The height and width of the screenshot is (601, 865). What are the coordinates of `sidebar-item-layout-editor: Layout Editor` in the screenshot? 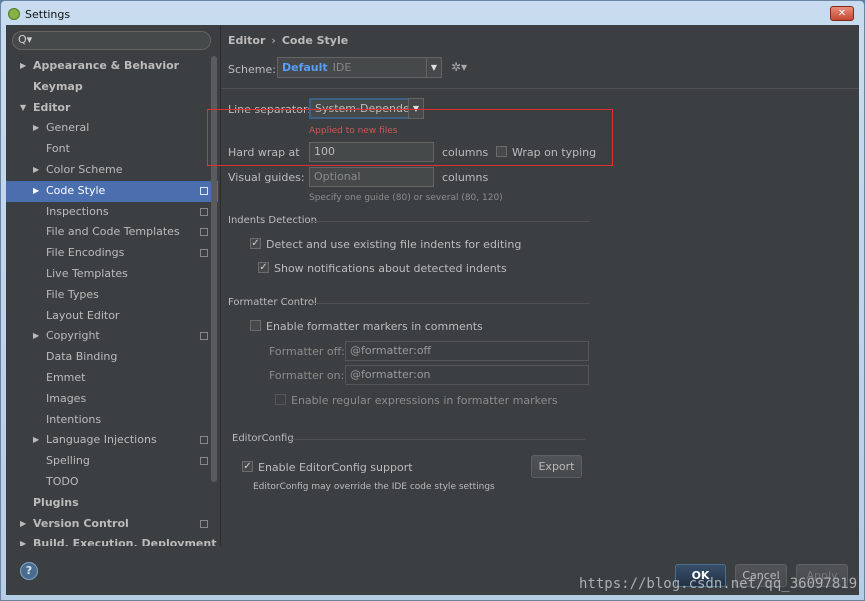 It's located at (112, 316).